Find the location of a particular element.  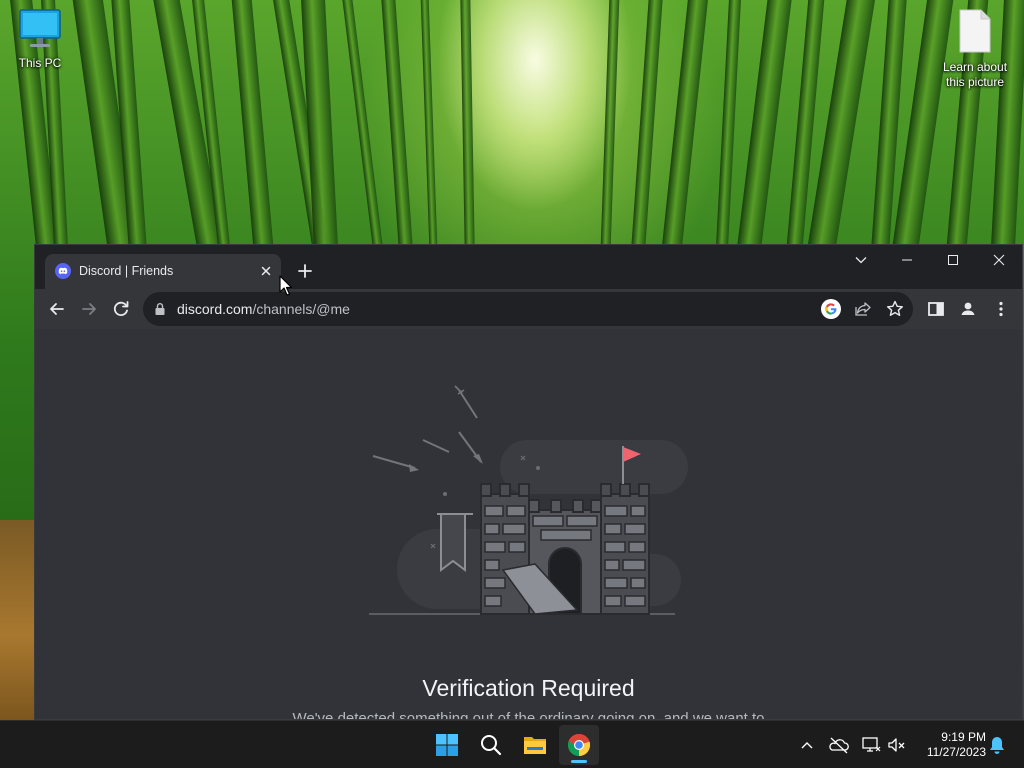

taskbar: 9:19 PM 11/27/2023 is located at coordinates (512, 744).